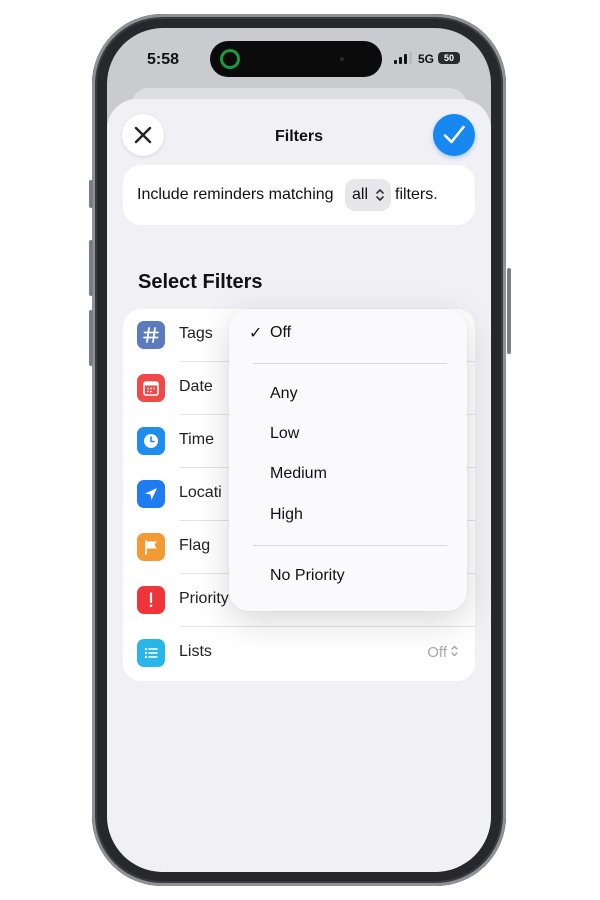 This screenshot has width=600, height=900. I want to click on dynamic-island, so click(296, 59).